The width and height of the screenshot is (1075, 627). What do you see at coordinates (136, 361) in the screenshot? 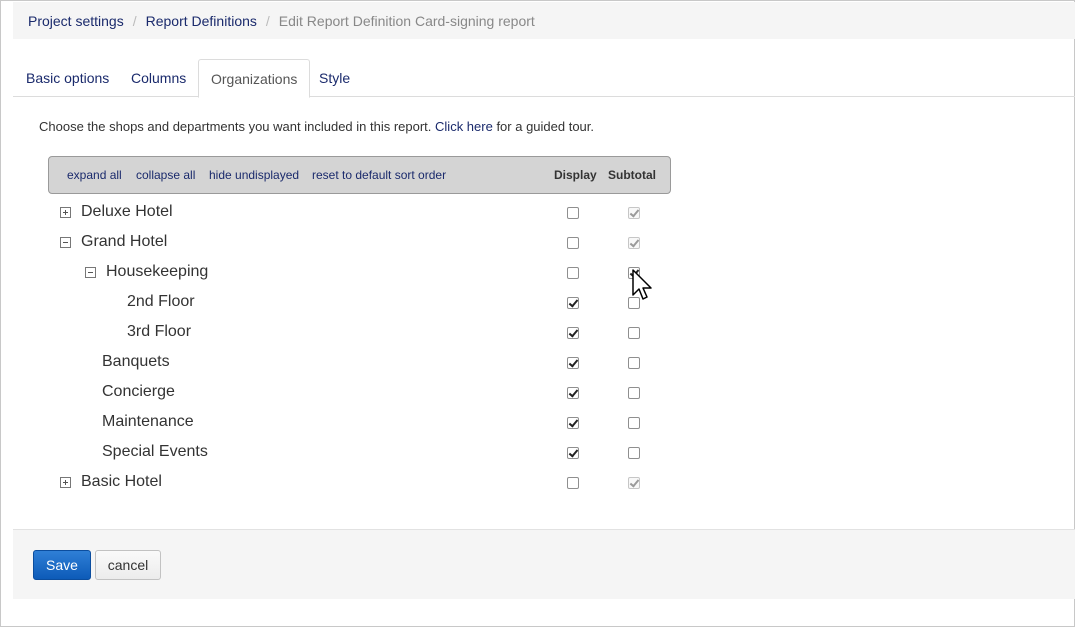
I see `tree-node-label: Banquets` at bounding box center [136, 361].